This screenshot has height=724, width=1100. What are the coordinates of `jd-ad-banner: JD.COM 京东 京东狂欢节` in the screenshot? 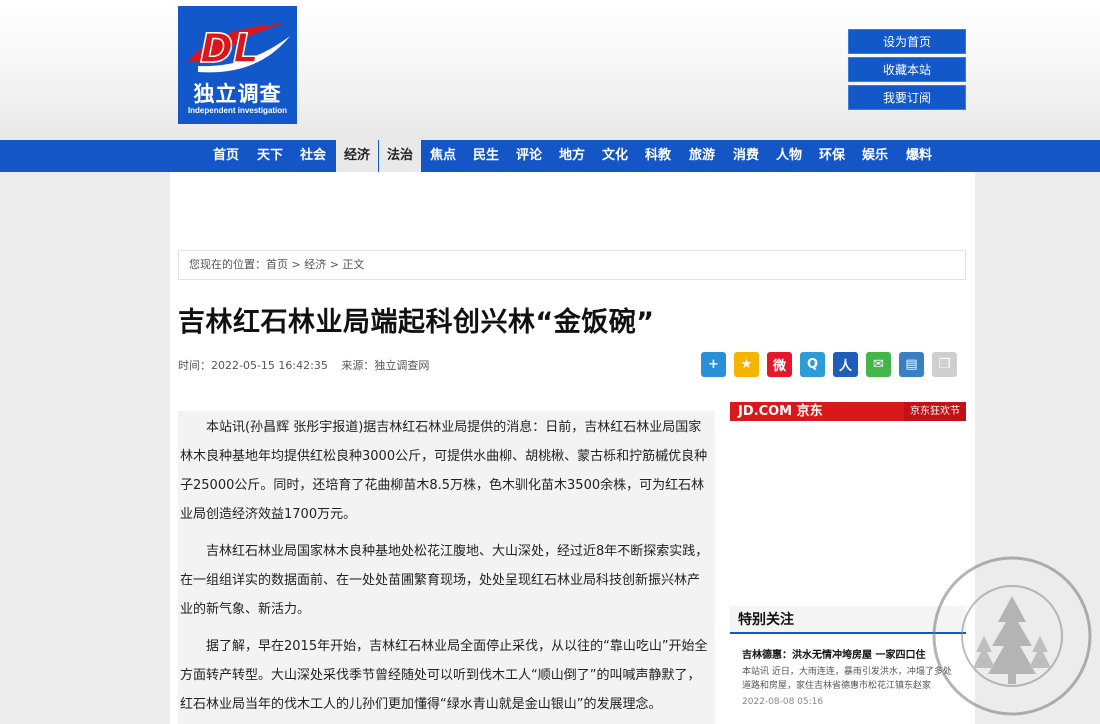 It's located at (848, 411).